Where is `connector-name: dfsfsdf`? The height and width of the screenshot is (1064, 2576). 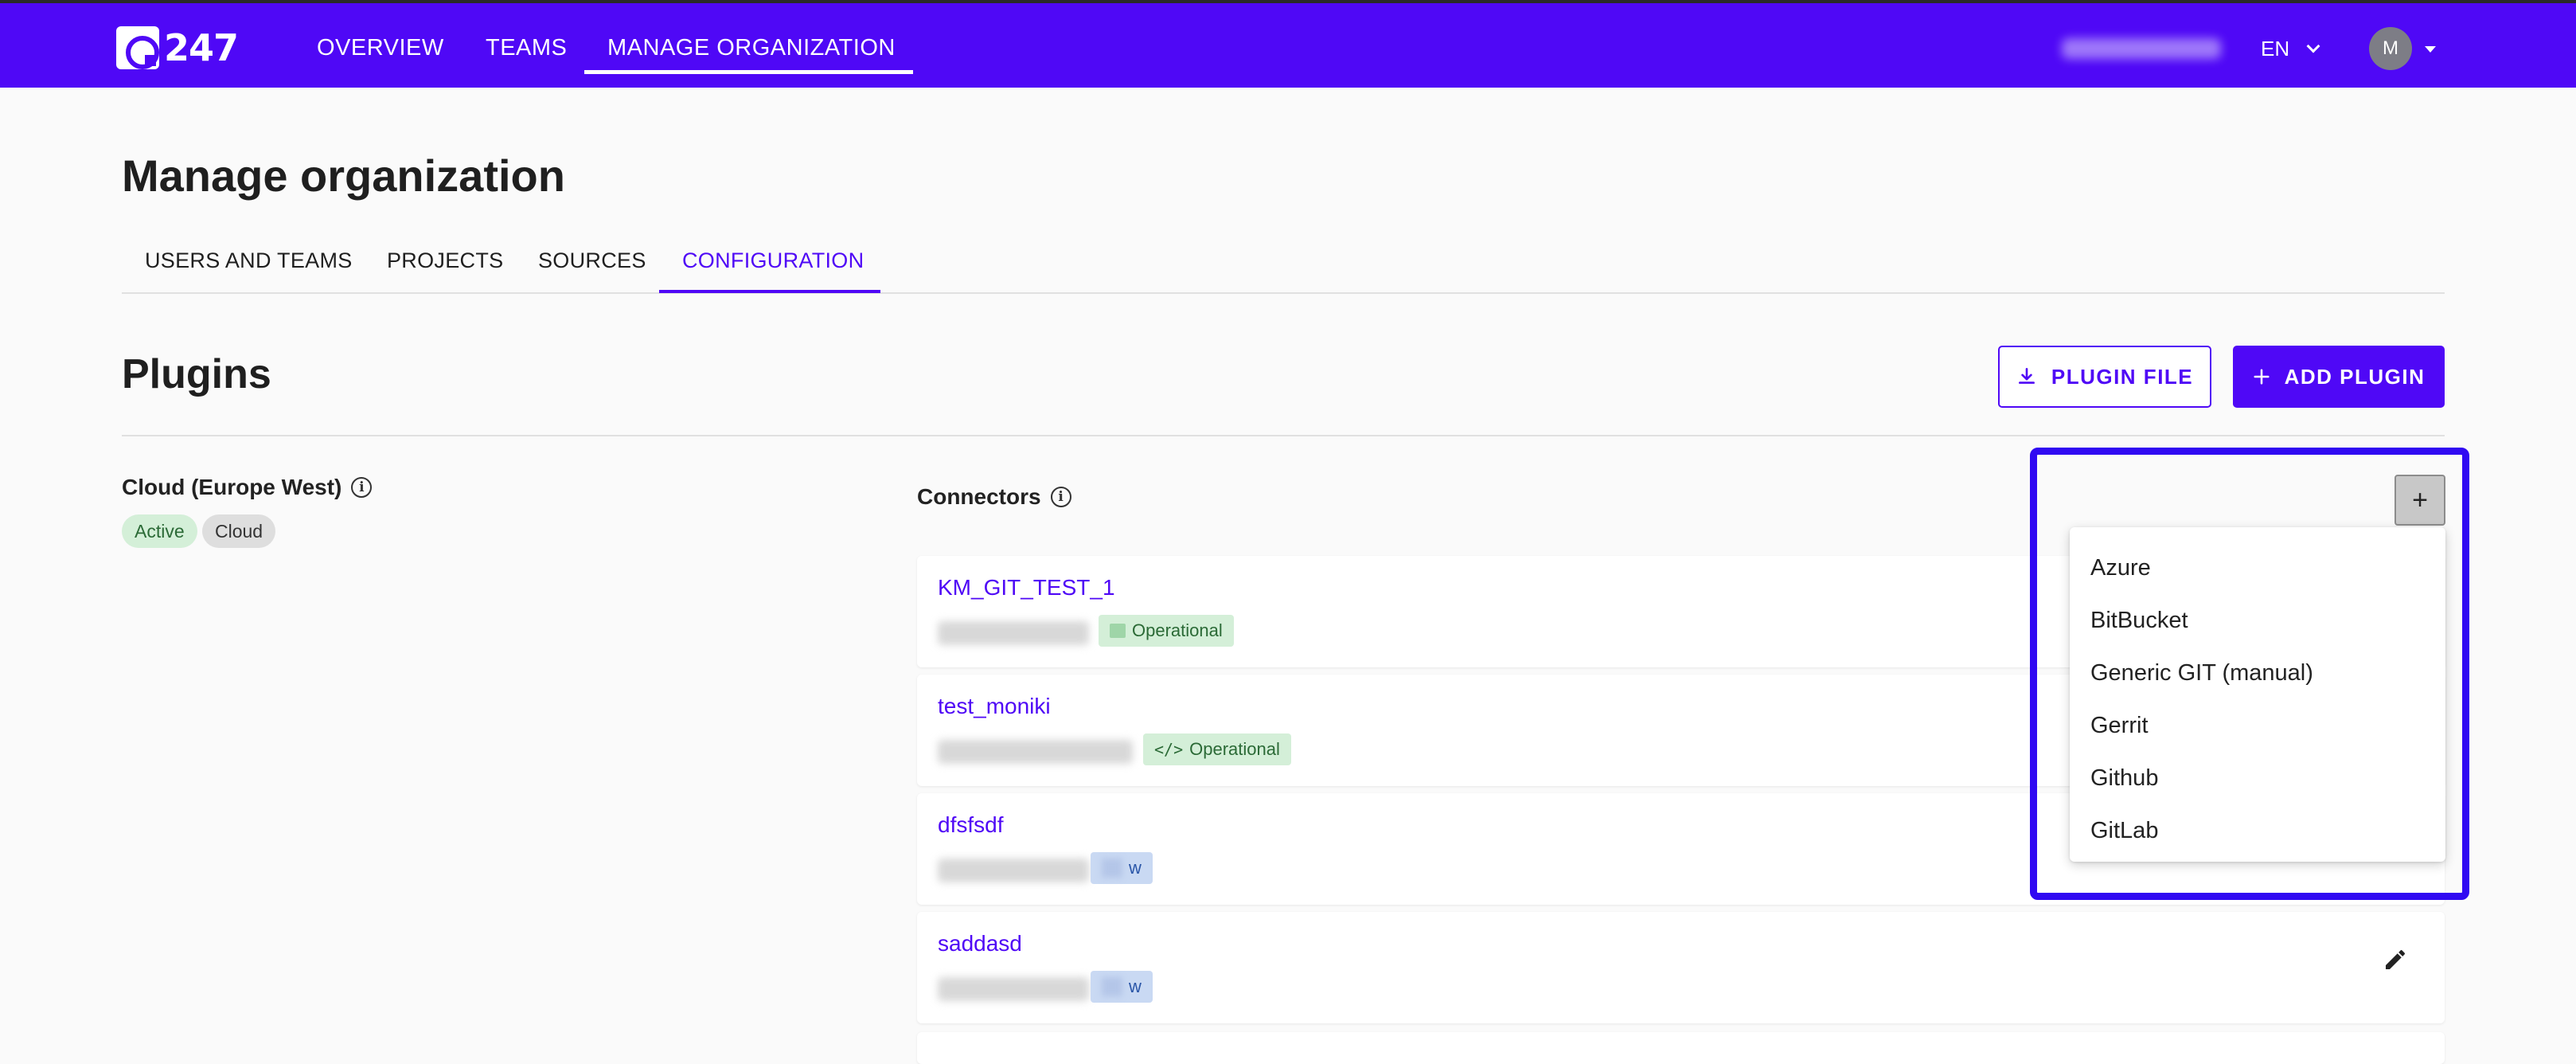 connector-name: dfsfsdf is located at coordinates (970, 825).